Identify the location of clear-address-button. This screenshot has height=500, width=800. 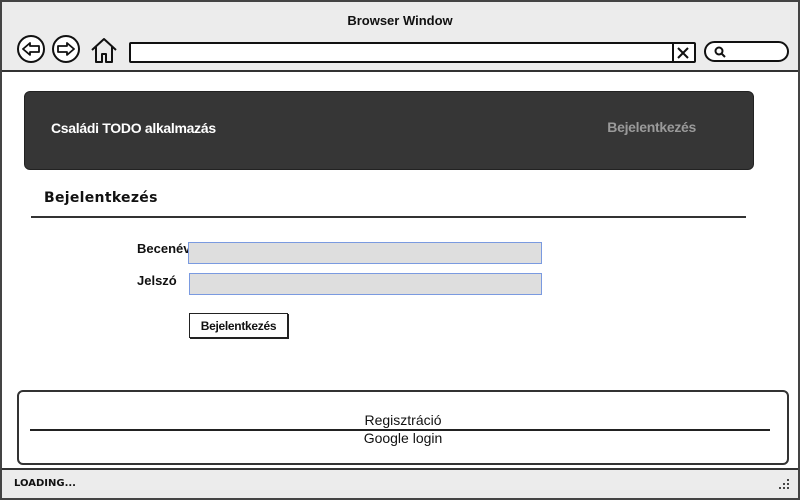
(682, 52).